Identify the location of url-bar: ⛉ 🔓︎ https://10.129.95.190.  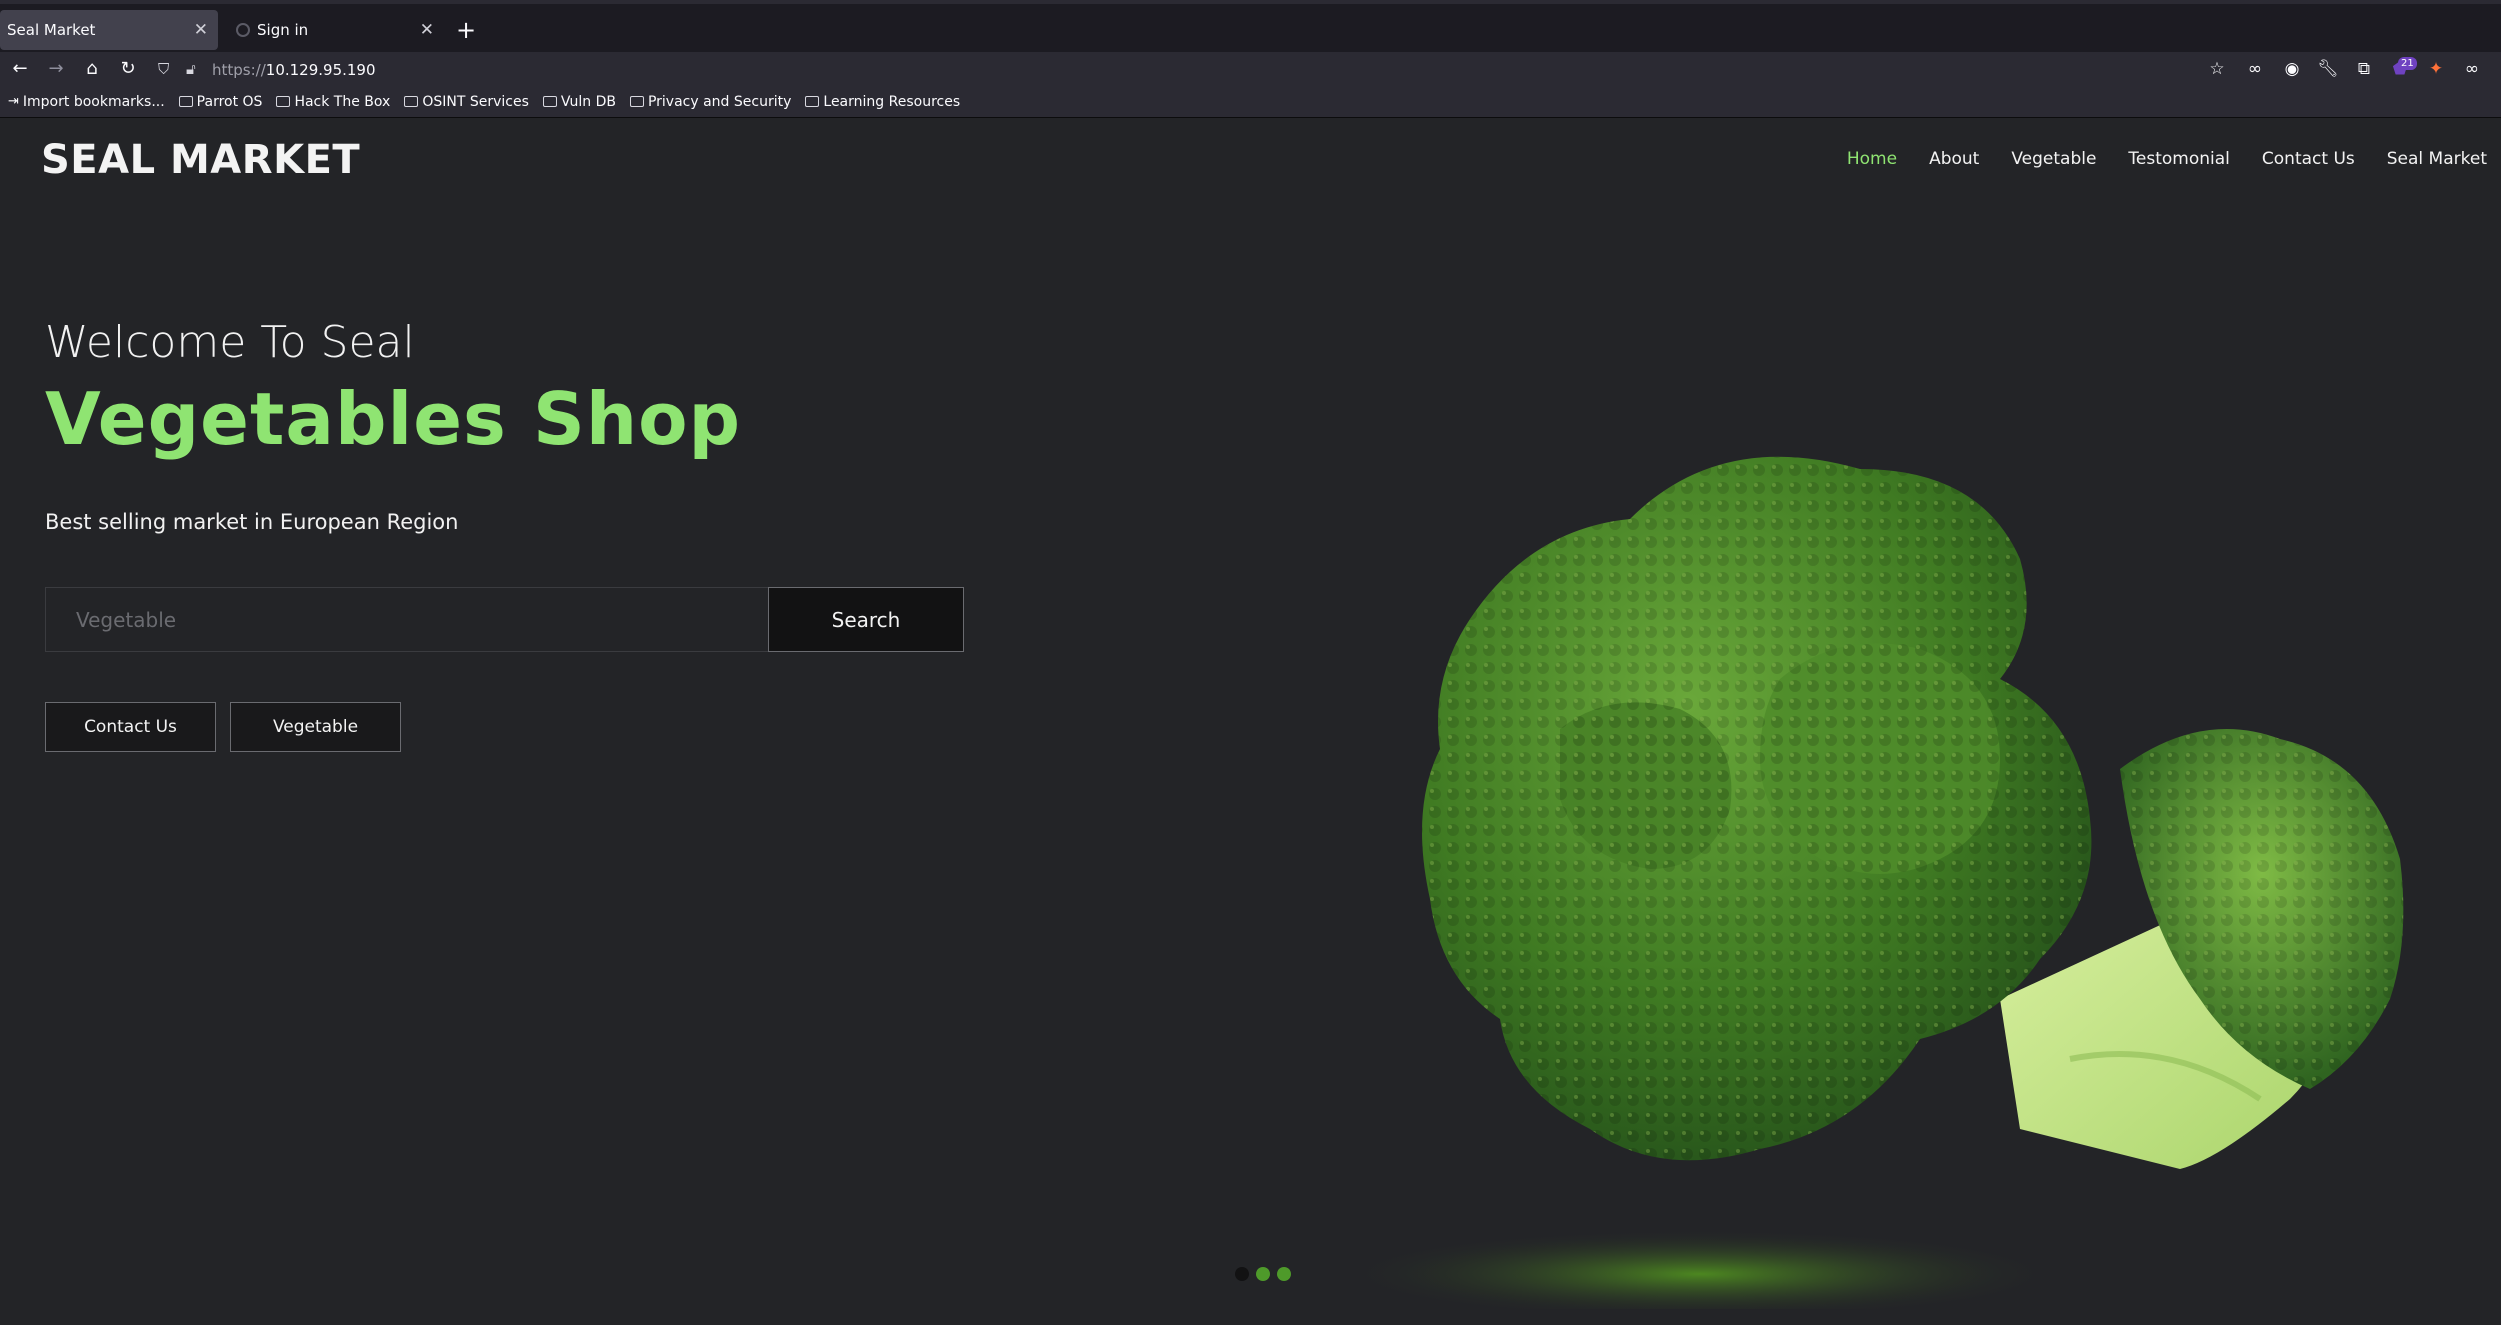
(1180, 69).